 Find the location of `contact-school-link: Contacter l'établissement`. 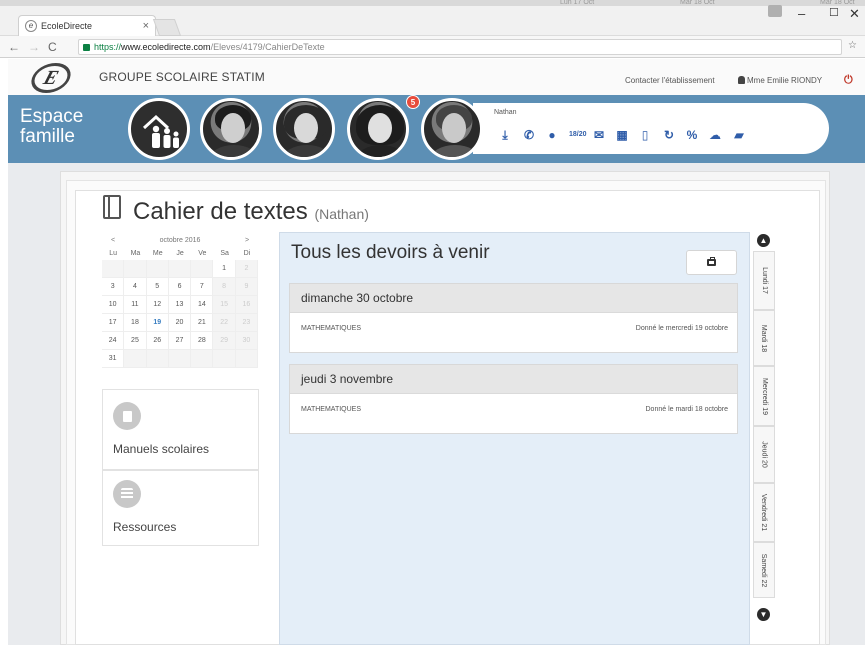

contact-school-link: Contacter l'établissement is located at coordinates (670, 80).